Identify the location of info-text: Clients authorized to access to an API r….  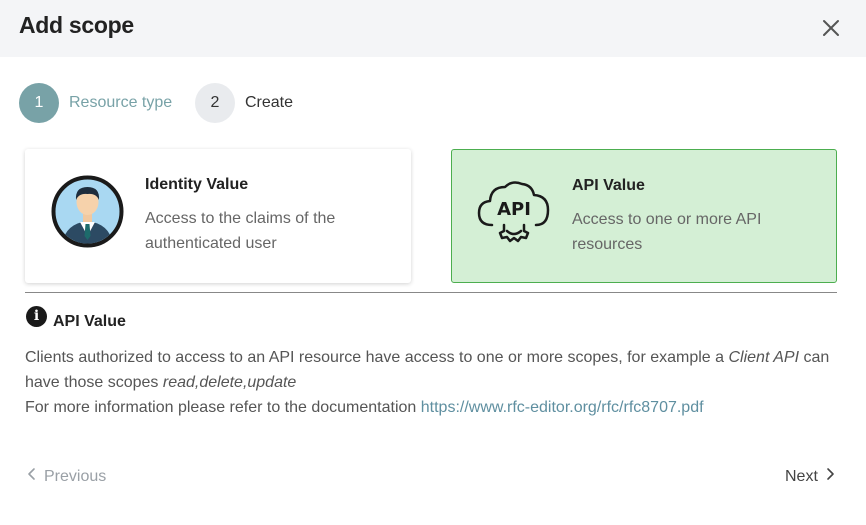
(377, 357).